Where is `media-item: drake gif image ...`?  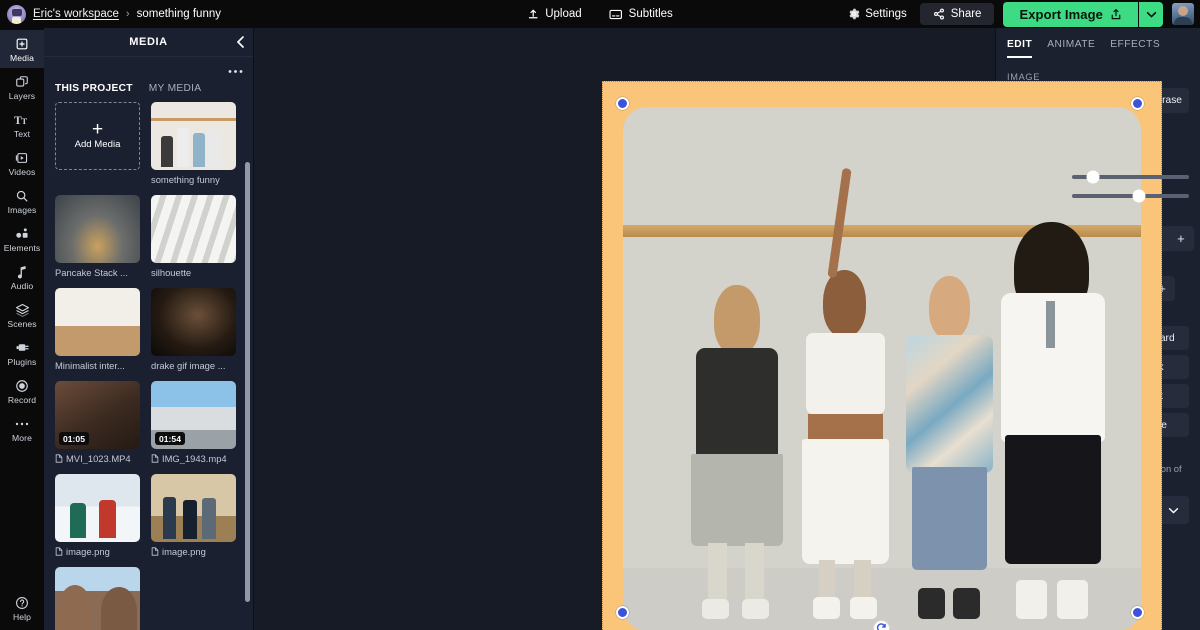 media-item: drake gif image ... is located at coordinates (193, 329).